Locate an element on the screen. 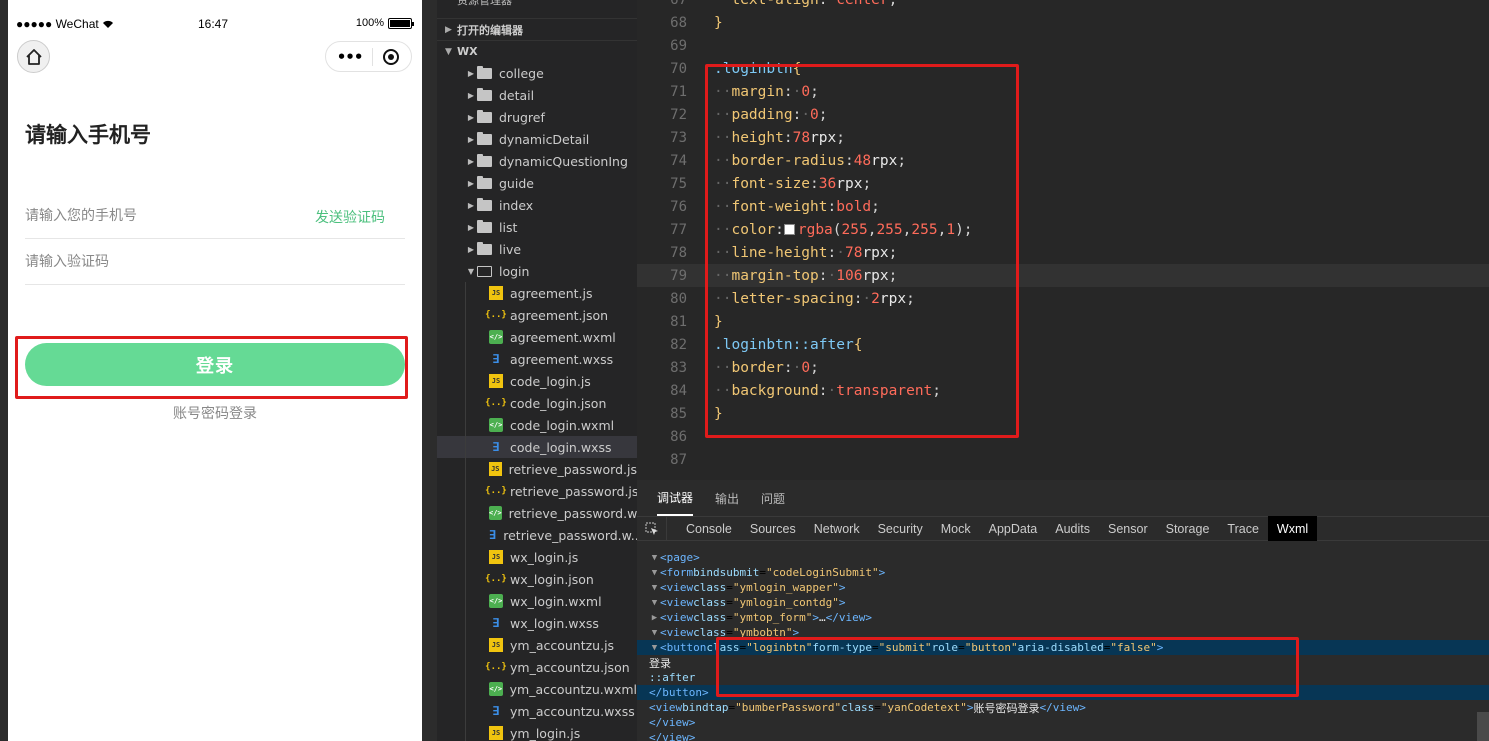  login-button: 登录 is located at coordinates (215, 364).